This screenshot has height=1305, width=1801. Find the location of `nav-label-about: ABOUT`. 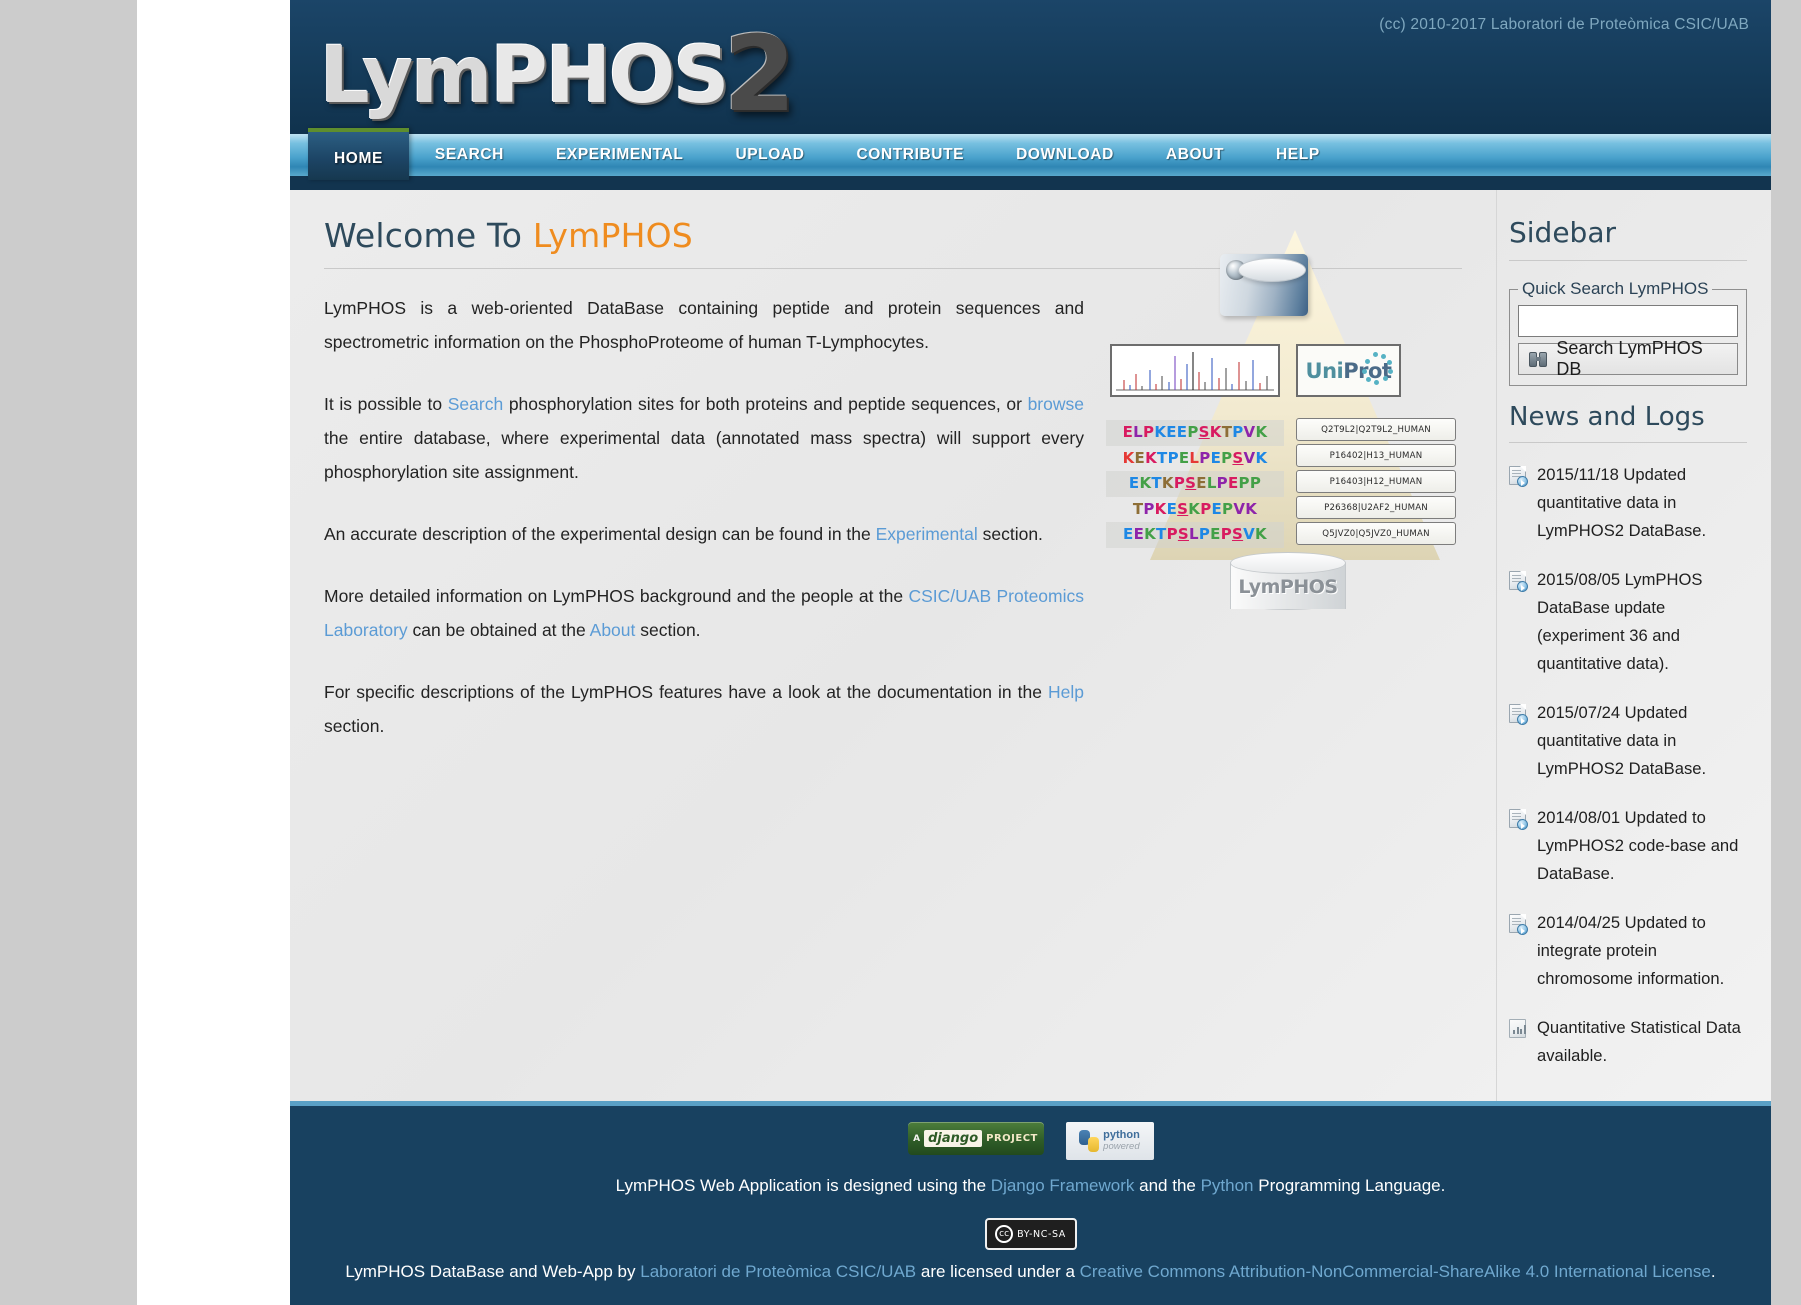

nav-label-about: ABOUT is located at coordinates (1195, 154).